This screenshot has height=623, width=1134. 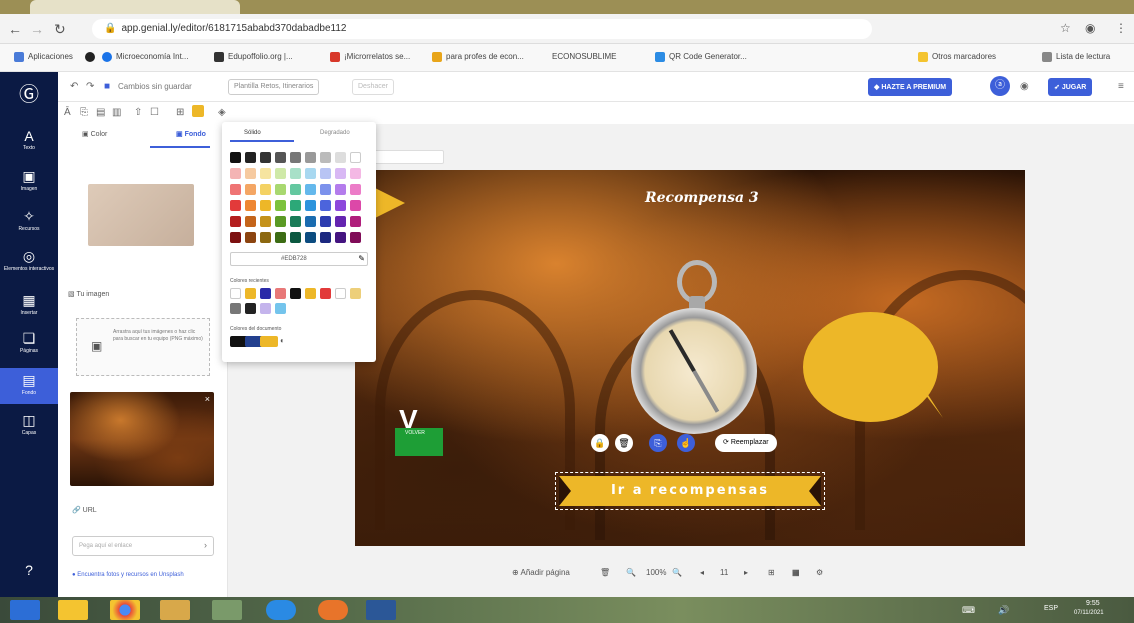 What do you see at coordinates (43, 57) in the screenshot?
I see `bookmark-item: Aplicaciones` at bounding box center [43, 57].